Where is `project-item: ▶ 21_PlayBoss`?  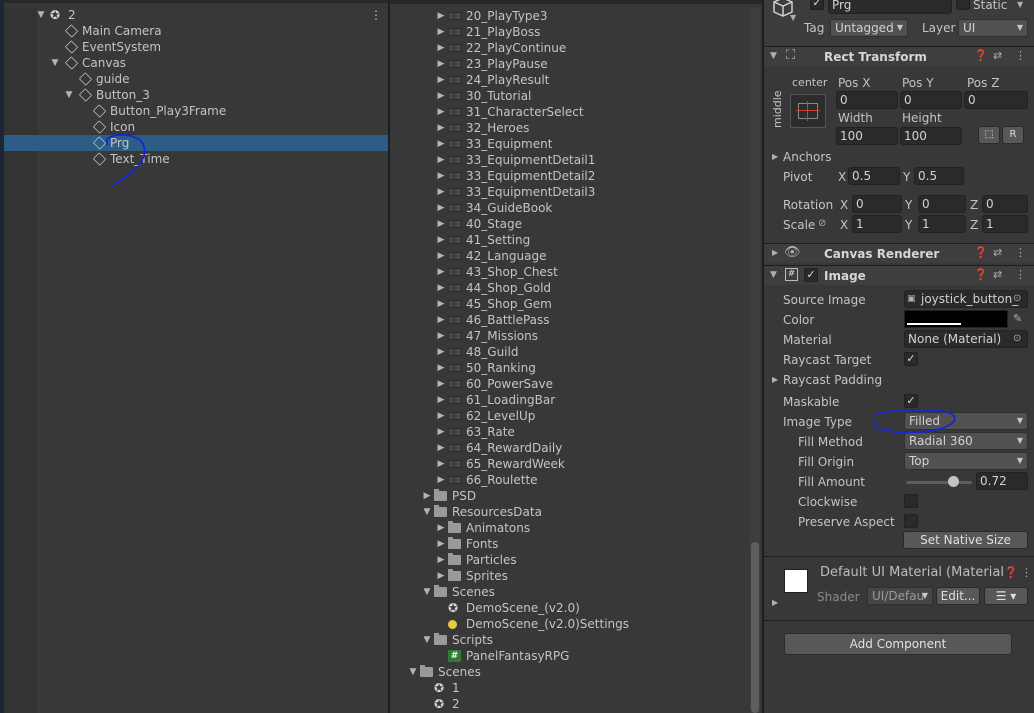
project-item: ▶ 21_PlayBoss is located at coordinates (588, 32).